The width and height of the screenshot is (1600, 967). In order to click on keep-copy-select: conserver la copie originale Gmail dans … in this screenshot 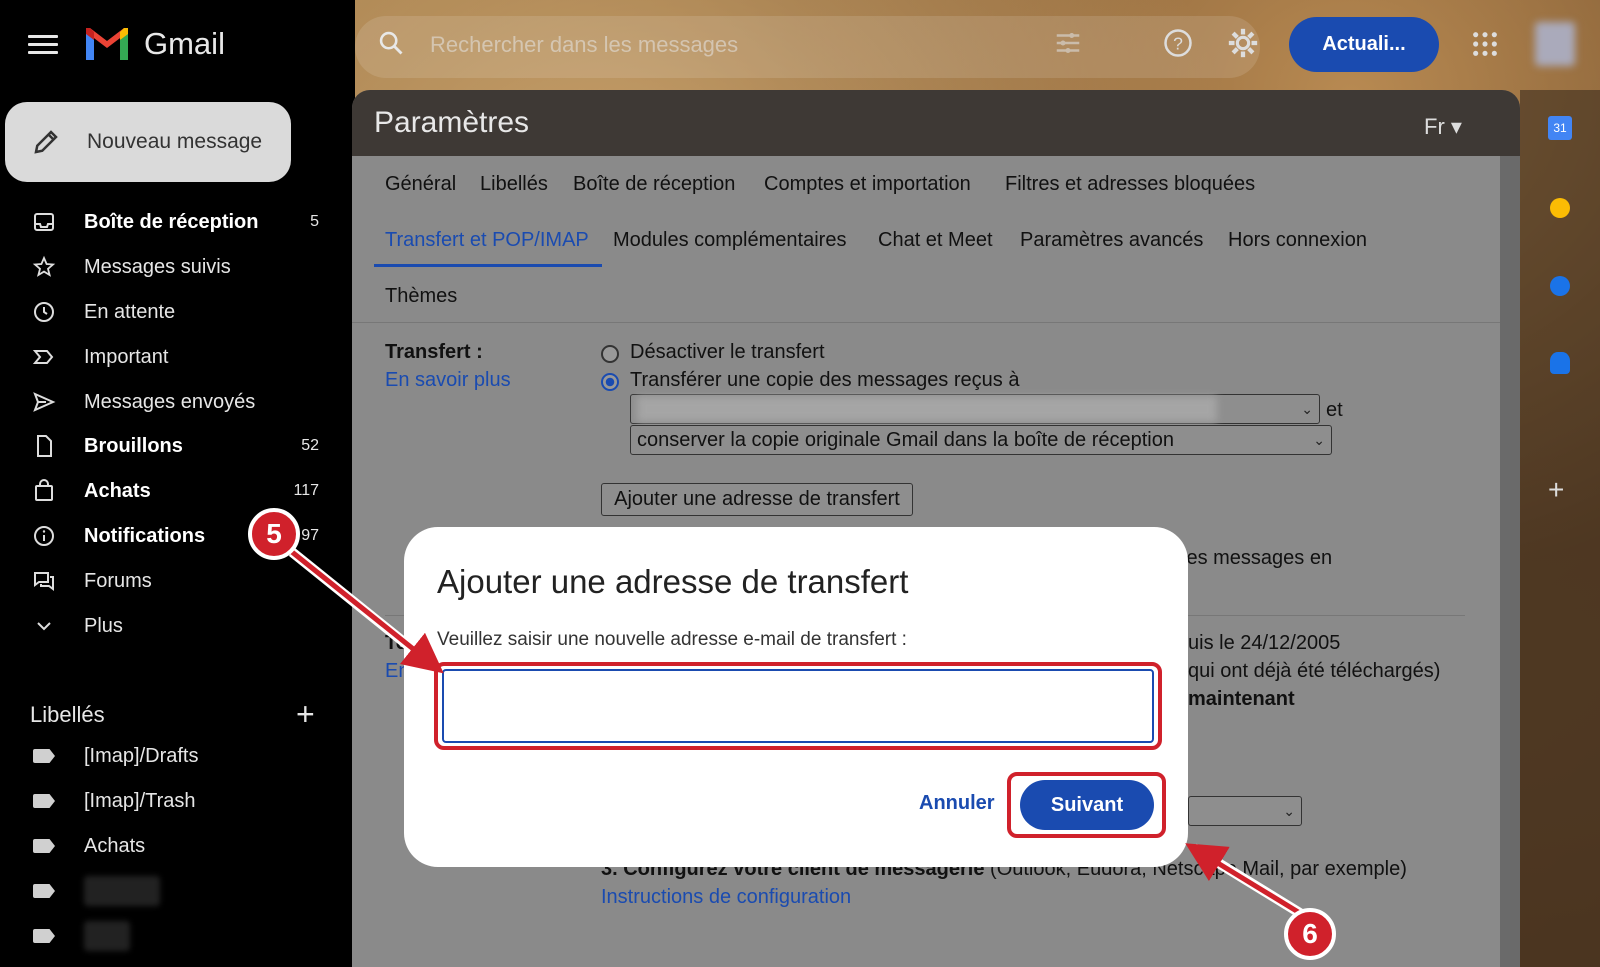, I will do `click(981, 440)`.